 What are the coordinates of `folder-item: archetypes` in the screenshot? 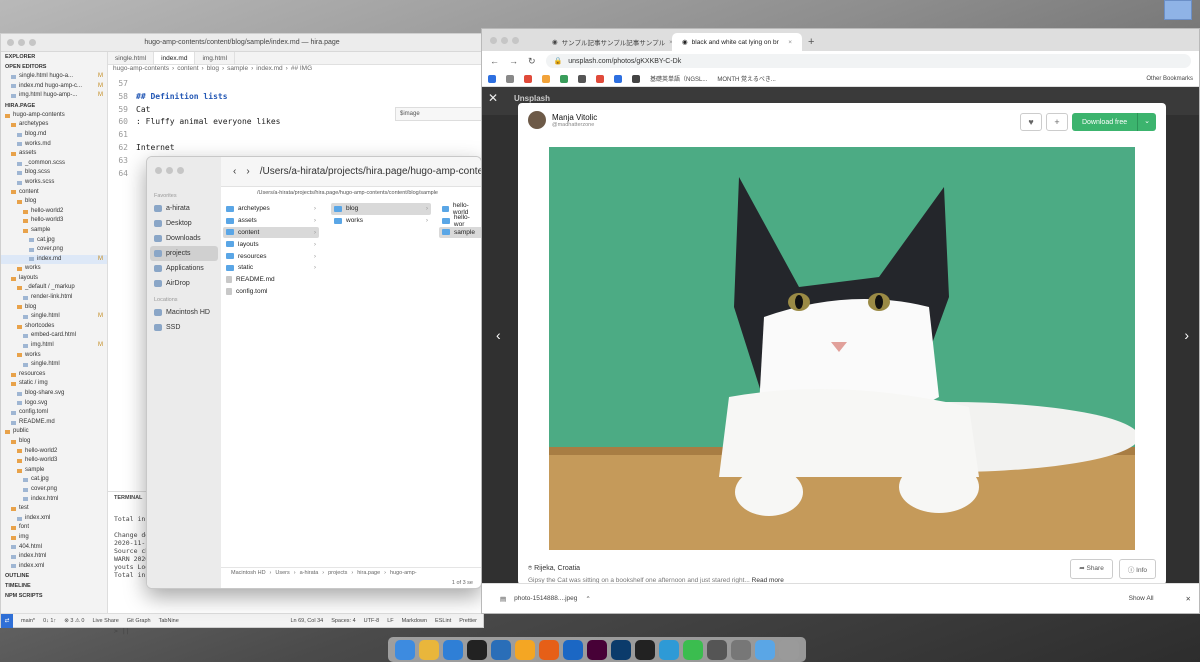 It's located at (54, 125).